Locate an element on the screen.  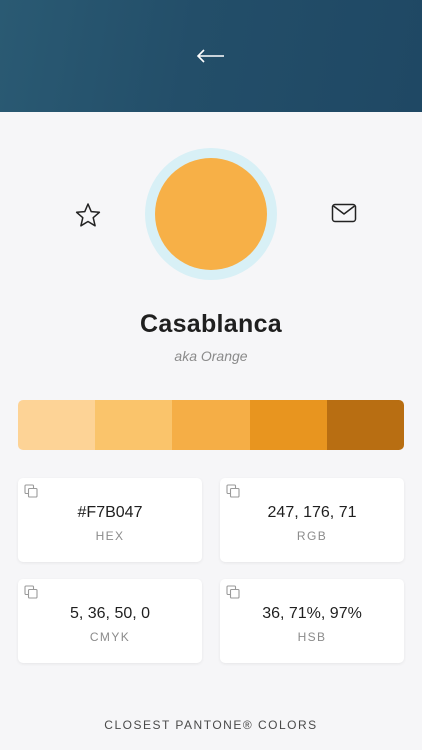
favorite-button is located at coordinates (88, 215).